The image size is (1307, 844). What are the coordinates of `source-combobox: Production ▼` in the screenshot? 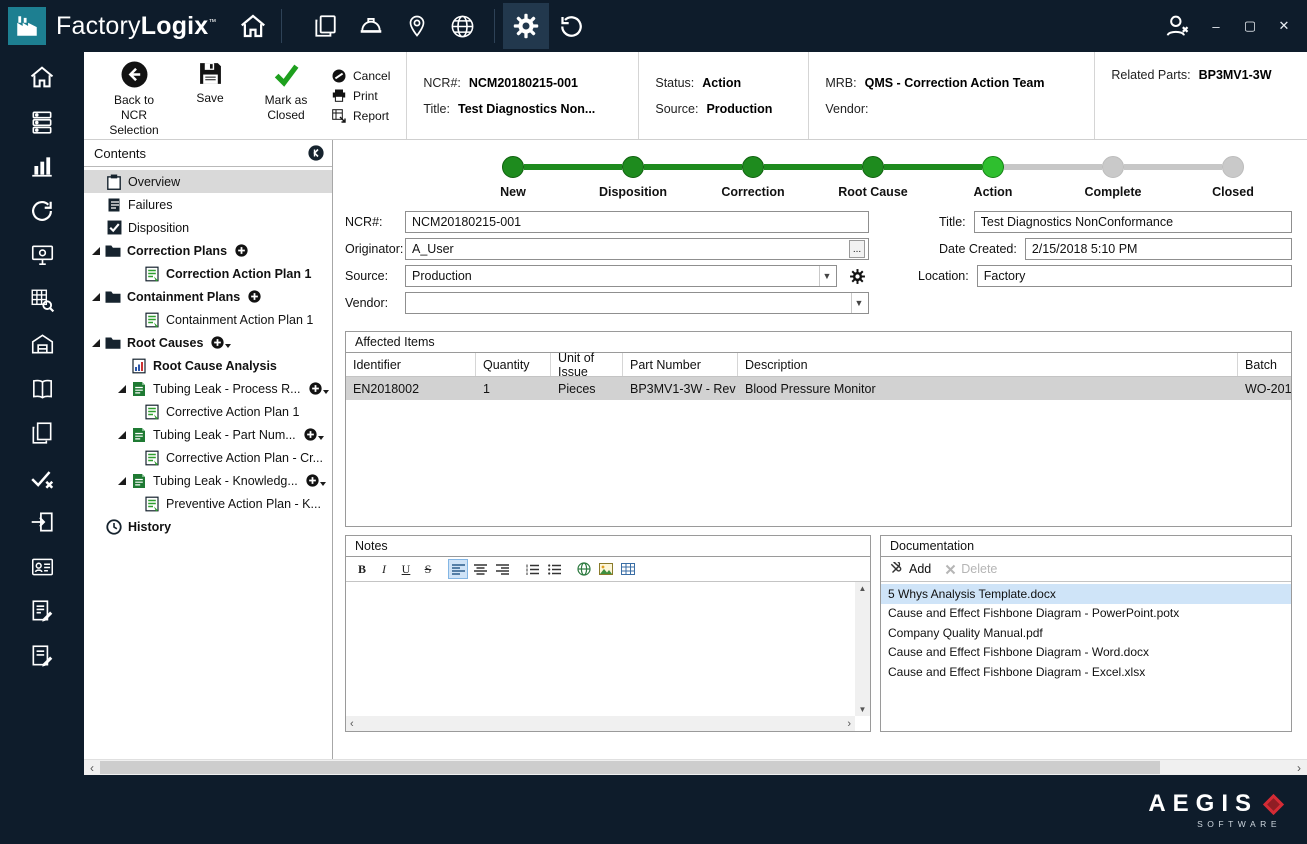 It's located at (621, 276).